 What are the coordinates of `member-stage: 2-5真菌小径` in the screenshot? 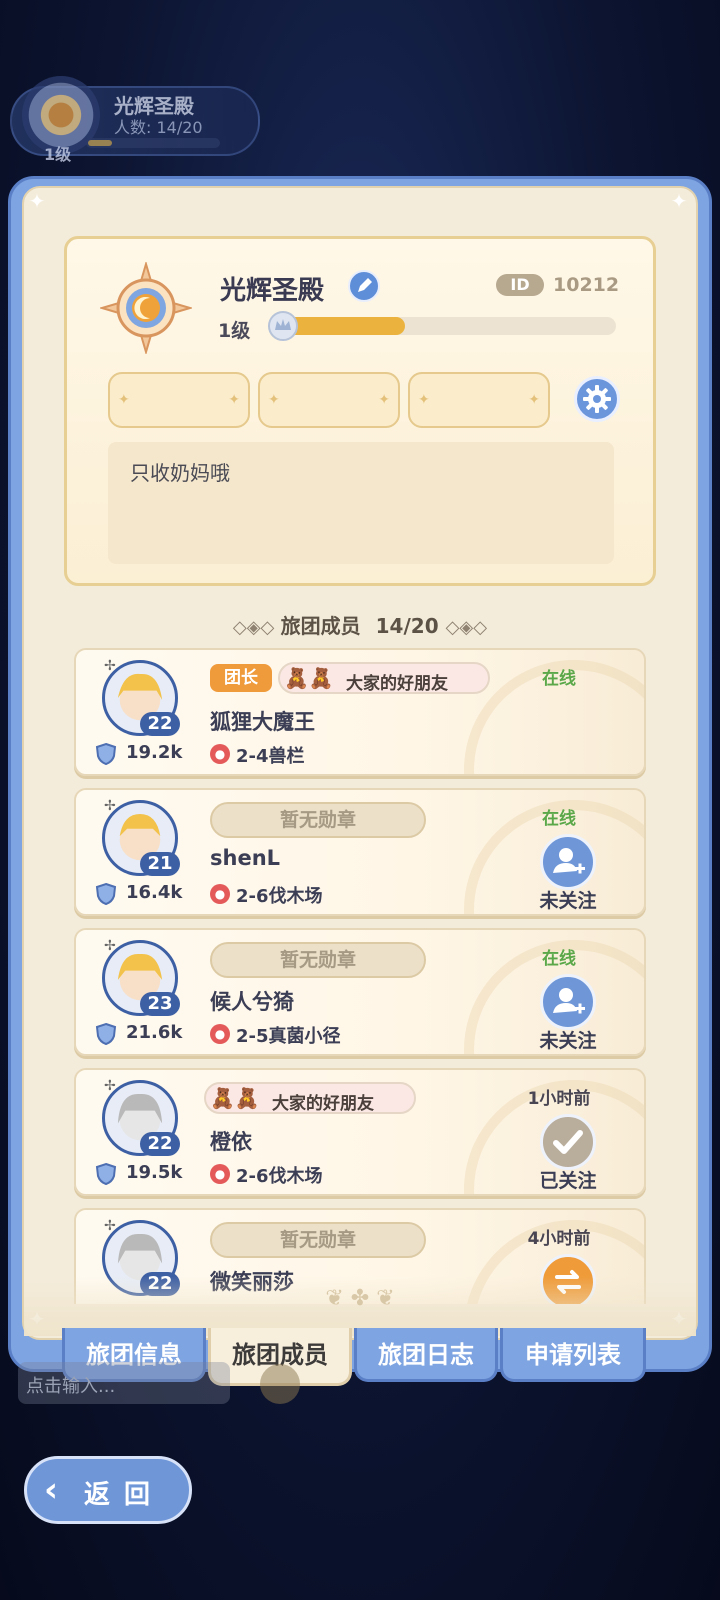 It's located at (288, 1036).